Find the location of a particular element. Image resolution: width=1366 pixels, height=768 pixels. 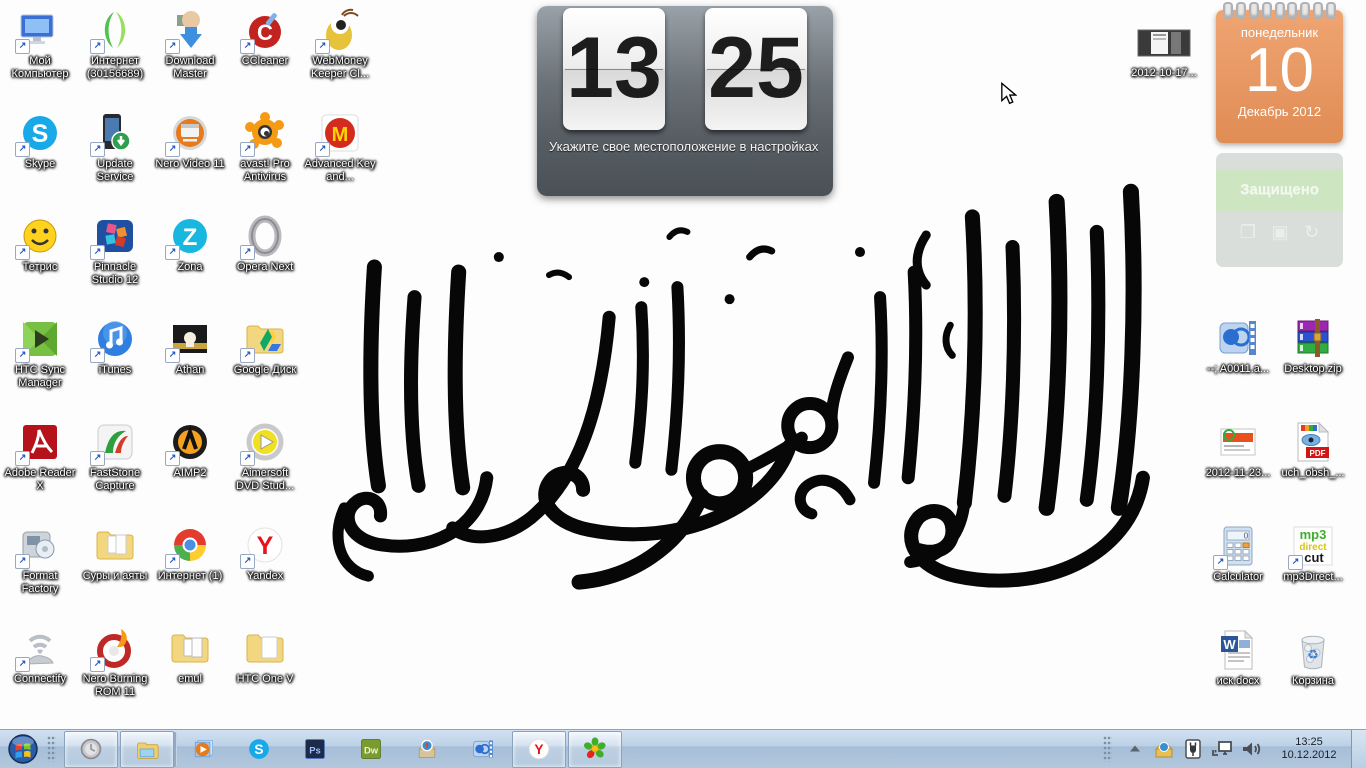

icon-label: iTunes is located at coordinates (115, 370).